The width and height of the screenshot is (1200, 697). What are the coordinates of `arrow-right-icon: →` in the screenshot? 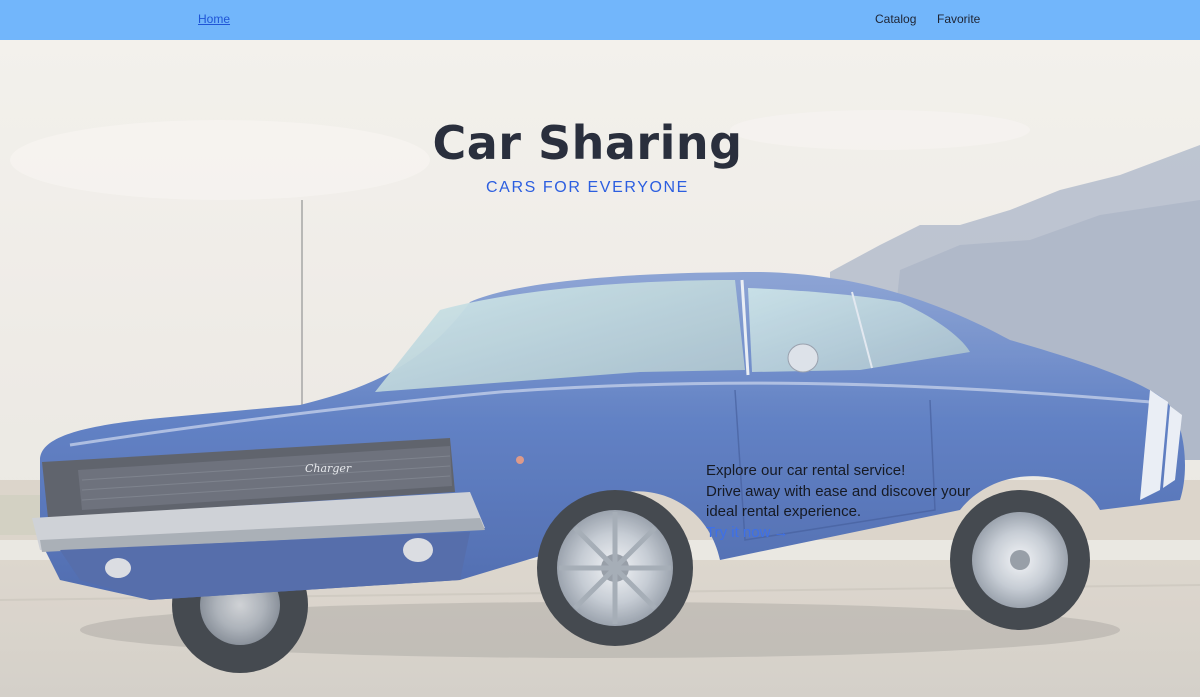 It's located at (781, 532).